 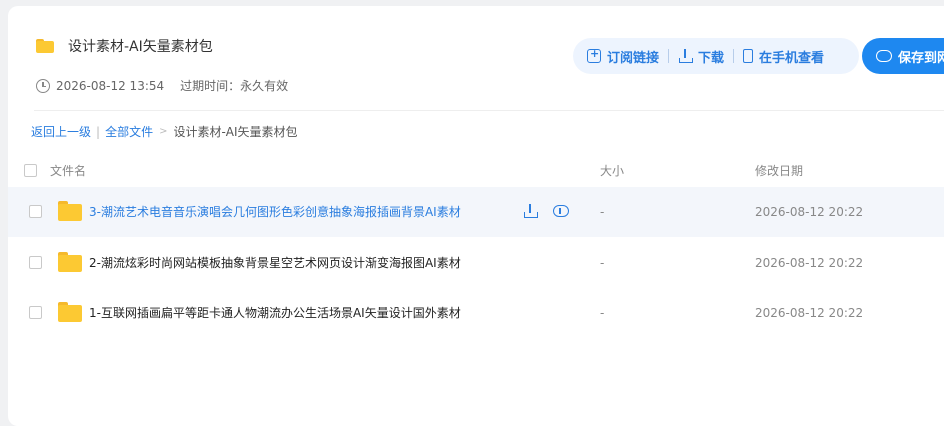 I want to click on select-all-checkbox, so click(x=30, y=170).